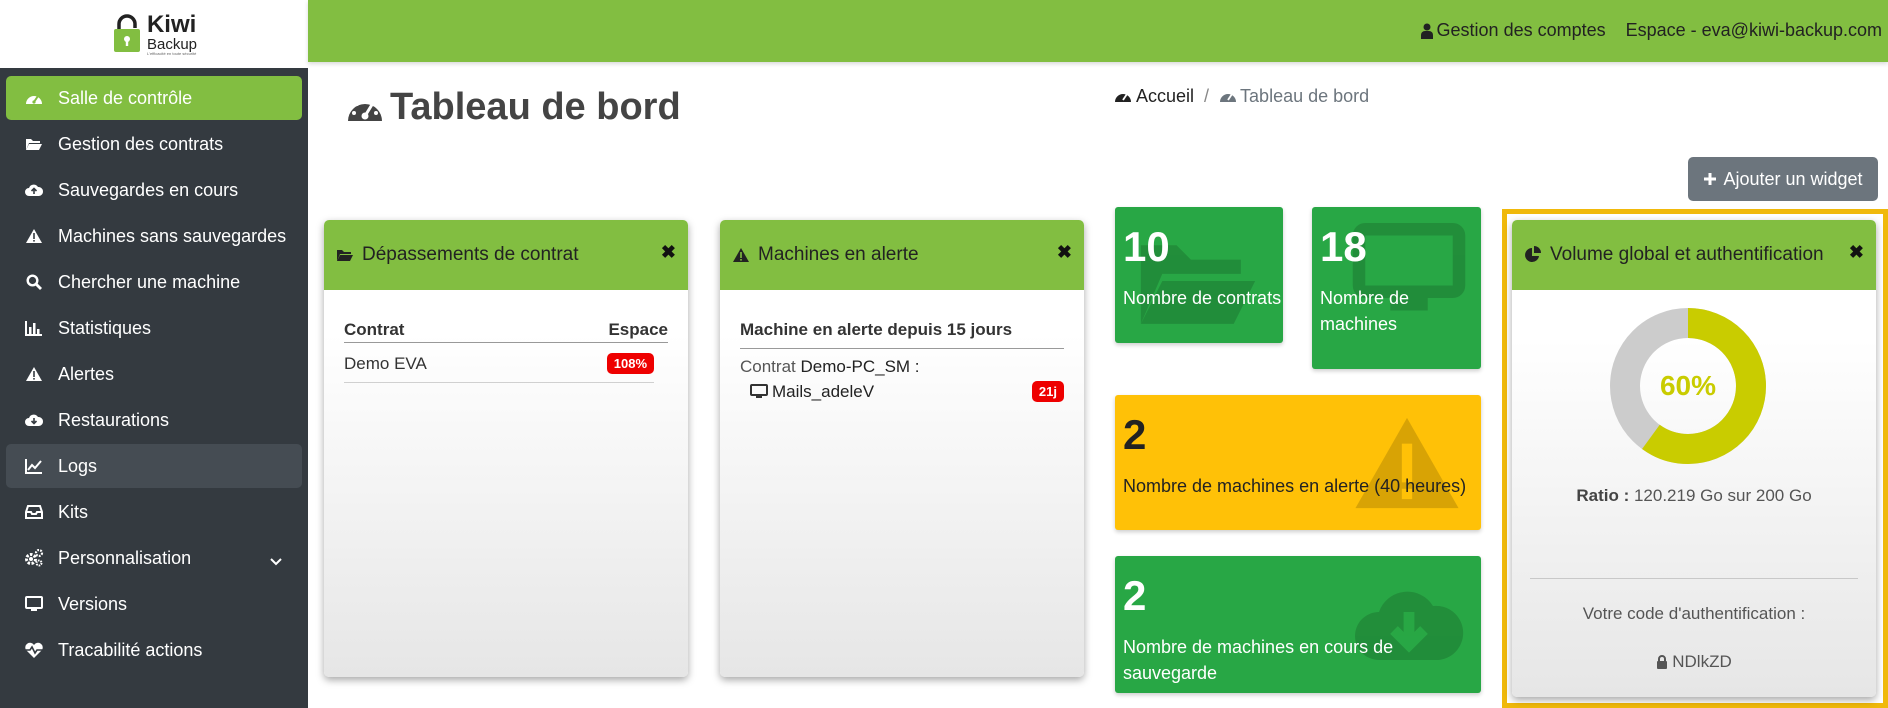 This screenshot has width=1888, height=708. Describe the element at coordinates (1295, 486) in the screenshot. I see `alert-machines-label: Nombre de machines en alerte (40 heures)` at that location.